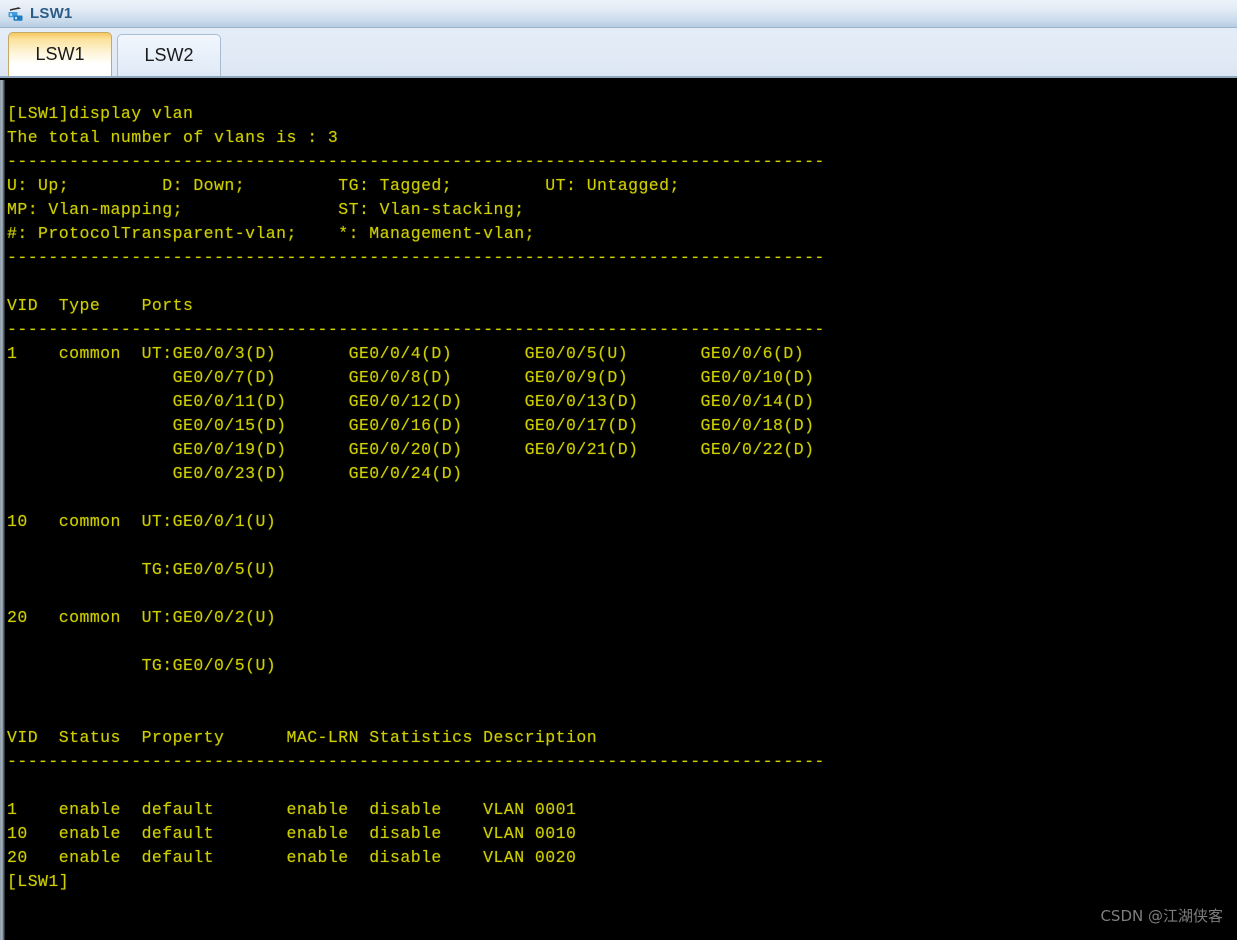  Describe the element at coordinates (618, 14) in the screenshot. I see `window-titlebar: LSW1` at that location.